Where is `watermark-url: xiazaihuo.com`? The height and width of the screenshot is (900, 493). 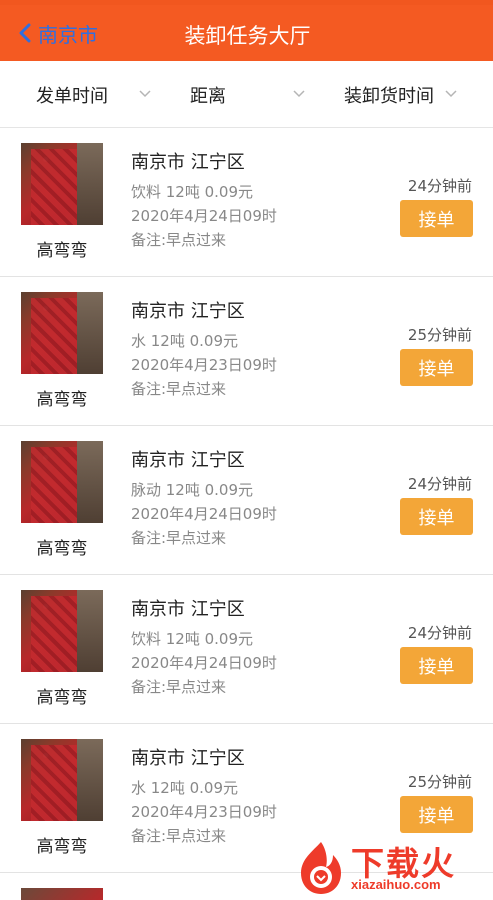 watermark-url: xiazaihuo.com is located at coordinates (396, 884).